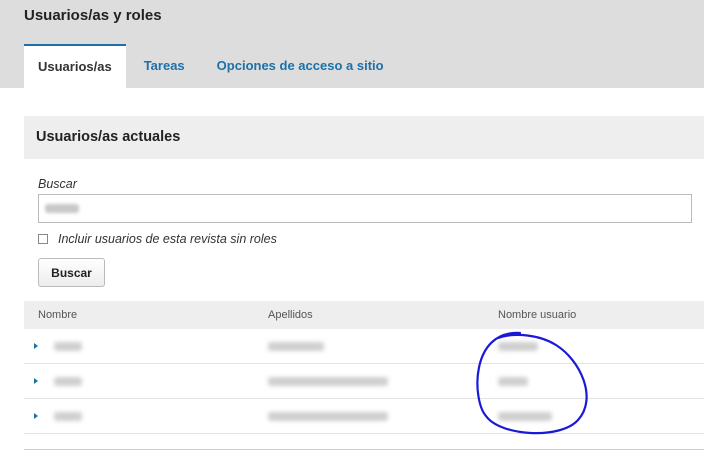 The width and height of the screenshot is (704, 466). What do you see at coordinates (71, 272) in the screenshot?
I see `search-button: Buscar` at bounding box center [71, 272].